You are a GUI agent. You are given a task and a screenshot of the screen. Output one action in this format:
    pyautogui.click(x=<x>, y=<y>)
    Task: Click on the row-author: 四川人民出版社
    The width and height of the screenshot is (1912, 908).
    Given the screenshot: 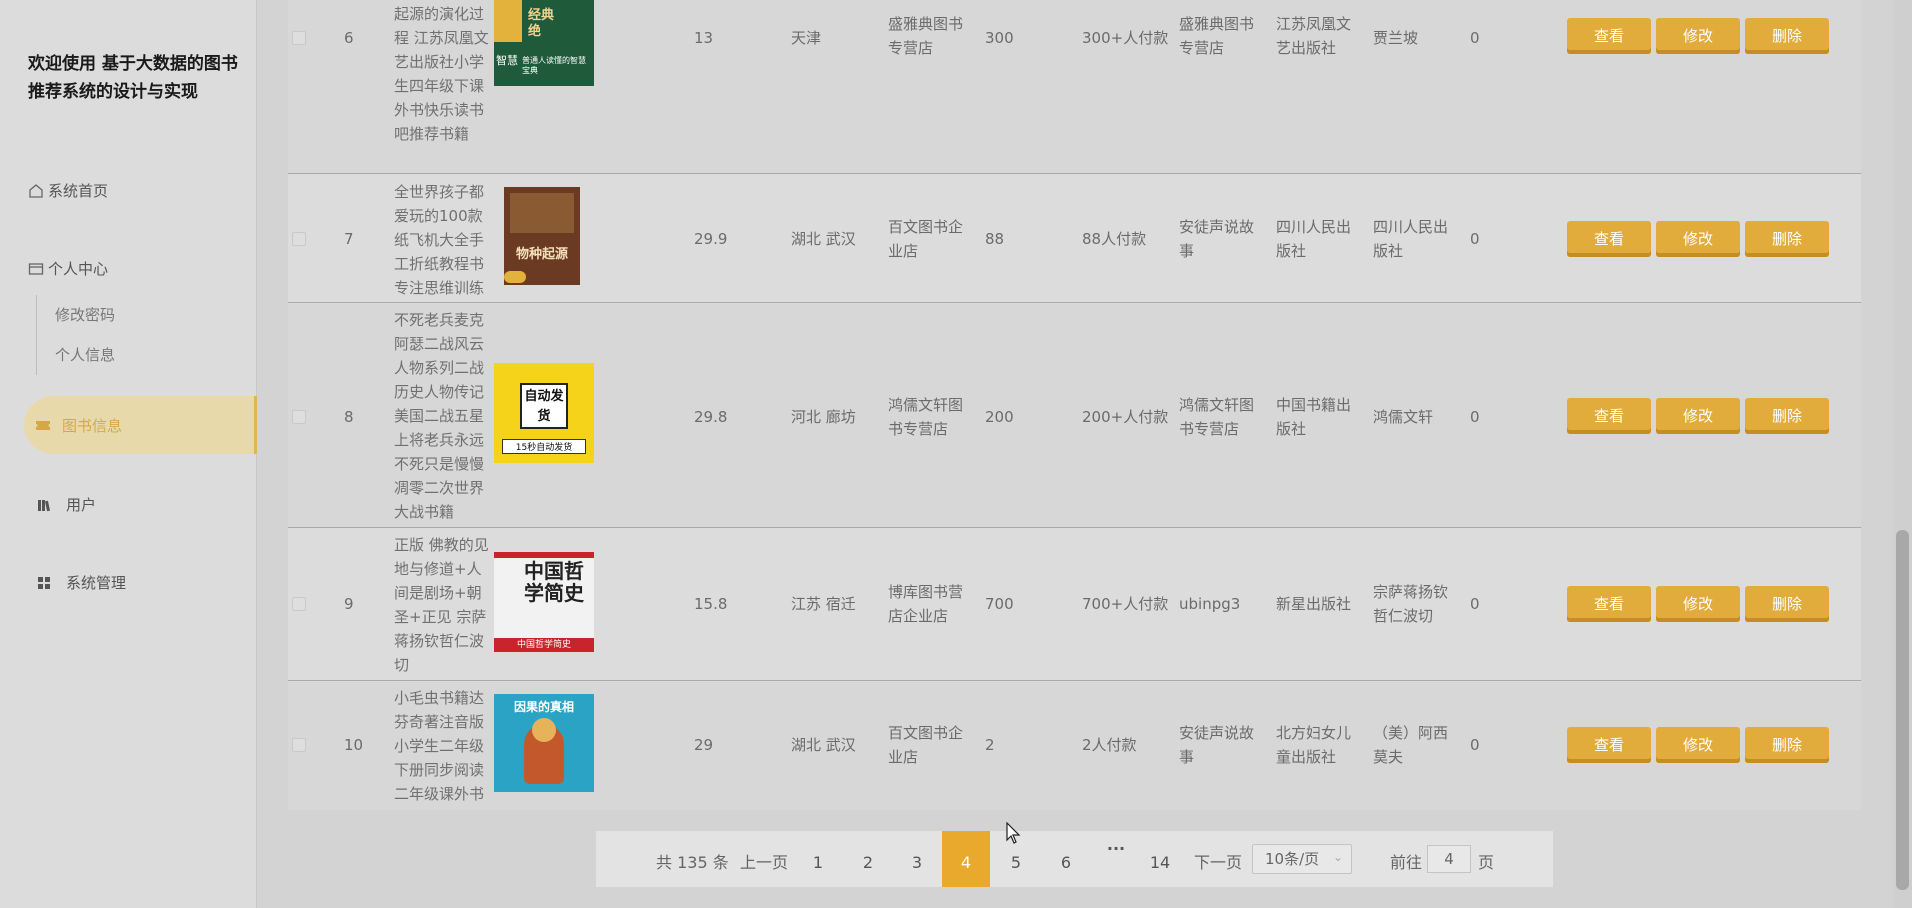 What is the action you would take?
    pyautogui.click(x=1411, y=239)
    